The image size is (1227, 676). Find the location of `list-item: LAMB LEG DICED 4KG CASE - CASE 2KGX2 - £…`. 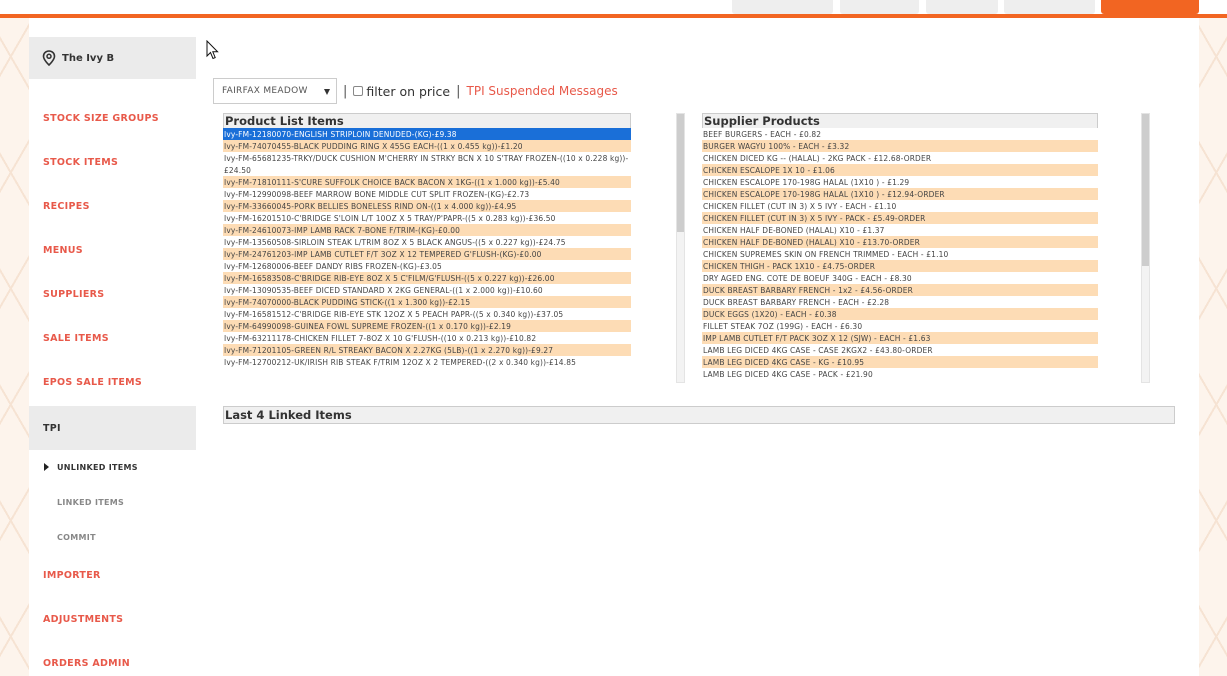

list-item: LAMB LEG DICED 4KG CASE - CASE 2KGX2 - £… is located at coordinates (900, 350).